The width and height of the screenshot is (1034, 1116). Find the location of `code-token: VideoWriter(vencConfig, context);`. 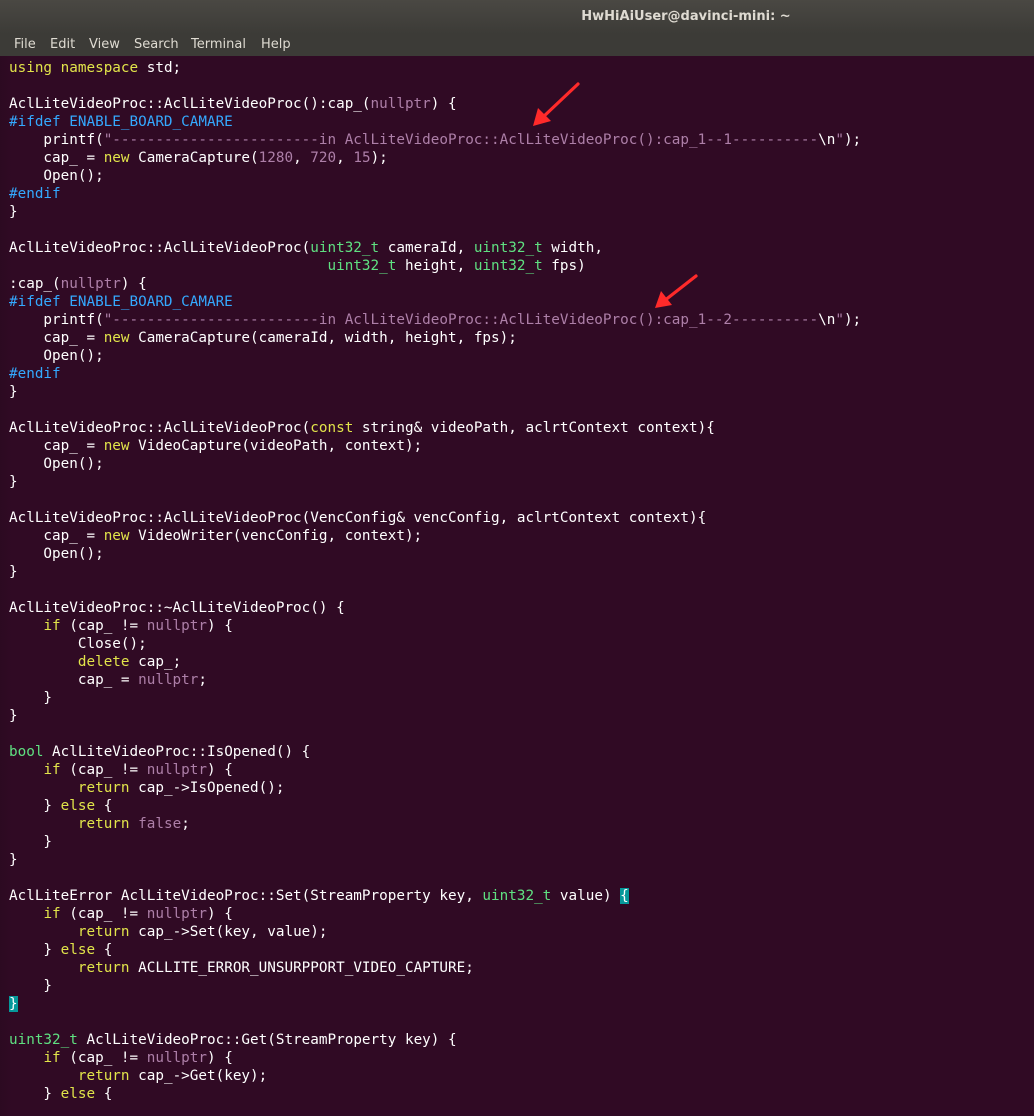

code-token: VideoWriter(vencConfig, context); is located at coordinates (276, 536).